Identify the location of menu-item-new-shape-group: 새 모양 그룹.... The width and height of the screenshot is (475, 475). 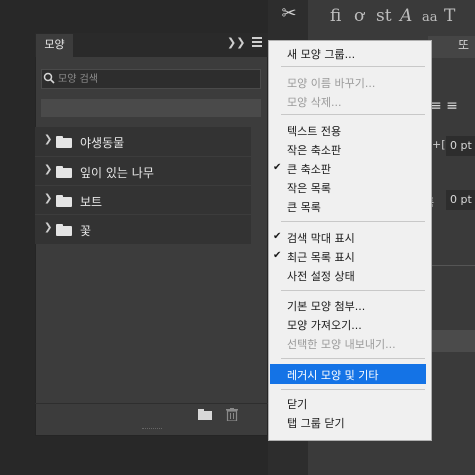
(321, 54).